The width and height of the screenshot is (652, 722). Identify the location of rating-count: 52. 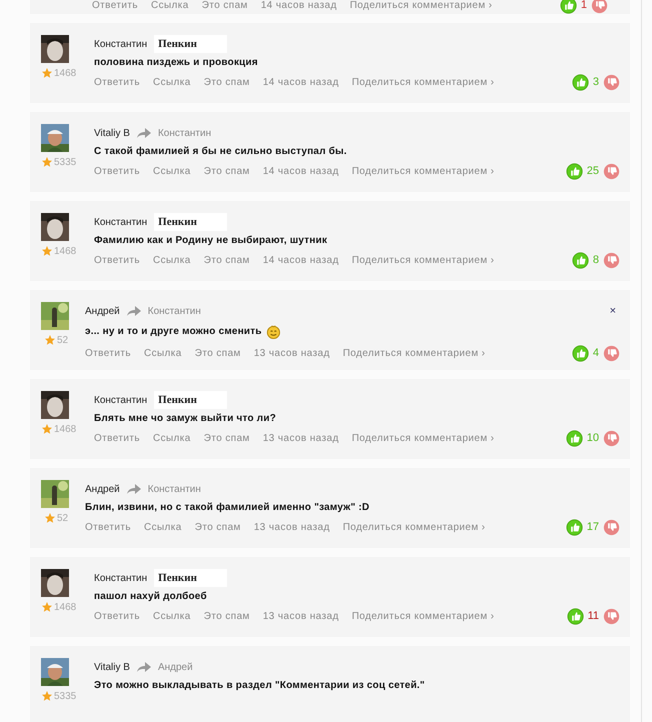
(62, 518).